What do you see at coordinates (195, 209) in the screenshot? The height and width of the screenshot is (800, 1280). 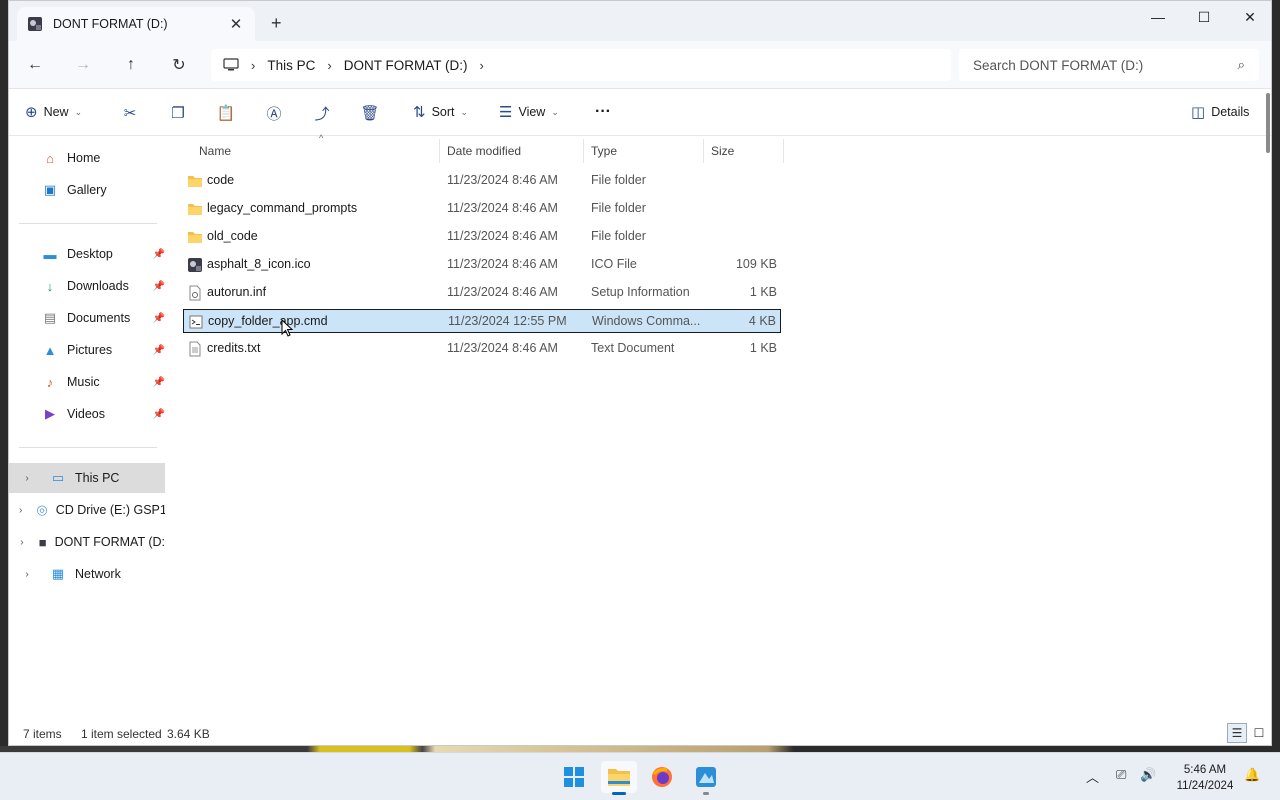 I see `folder-icon` at bounding box center [195, 209].